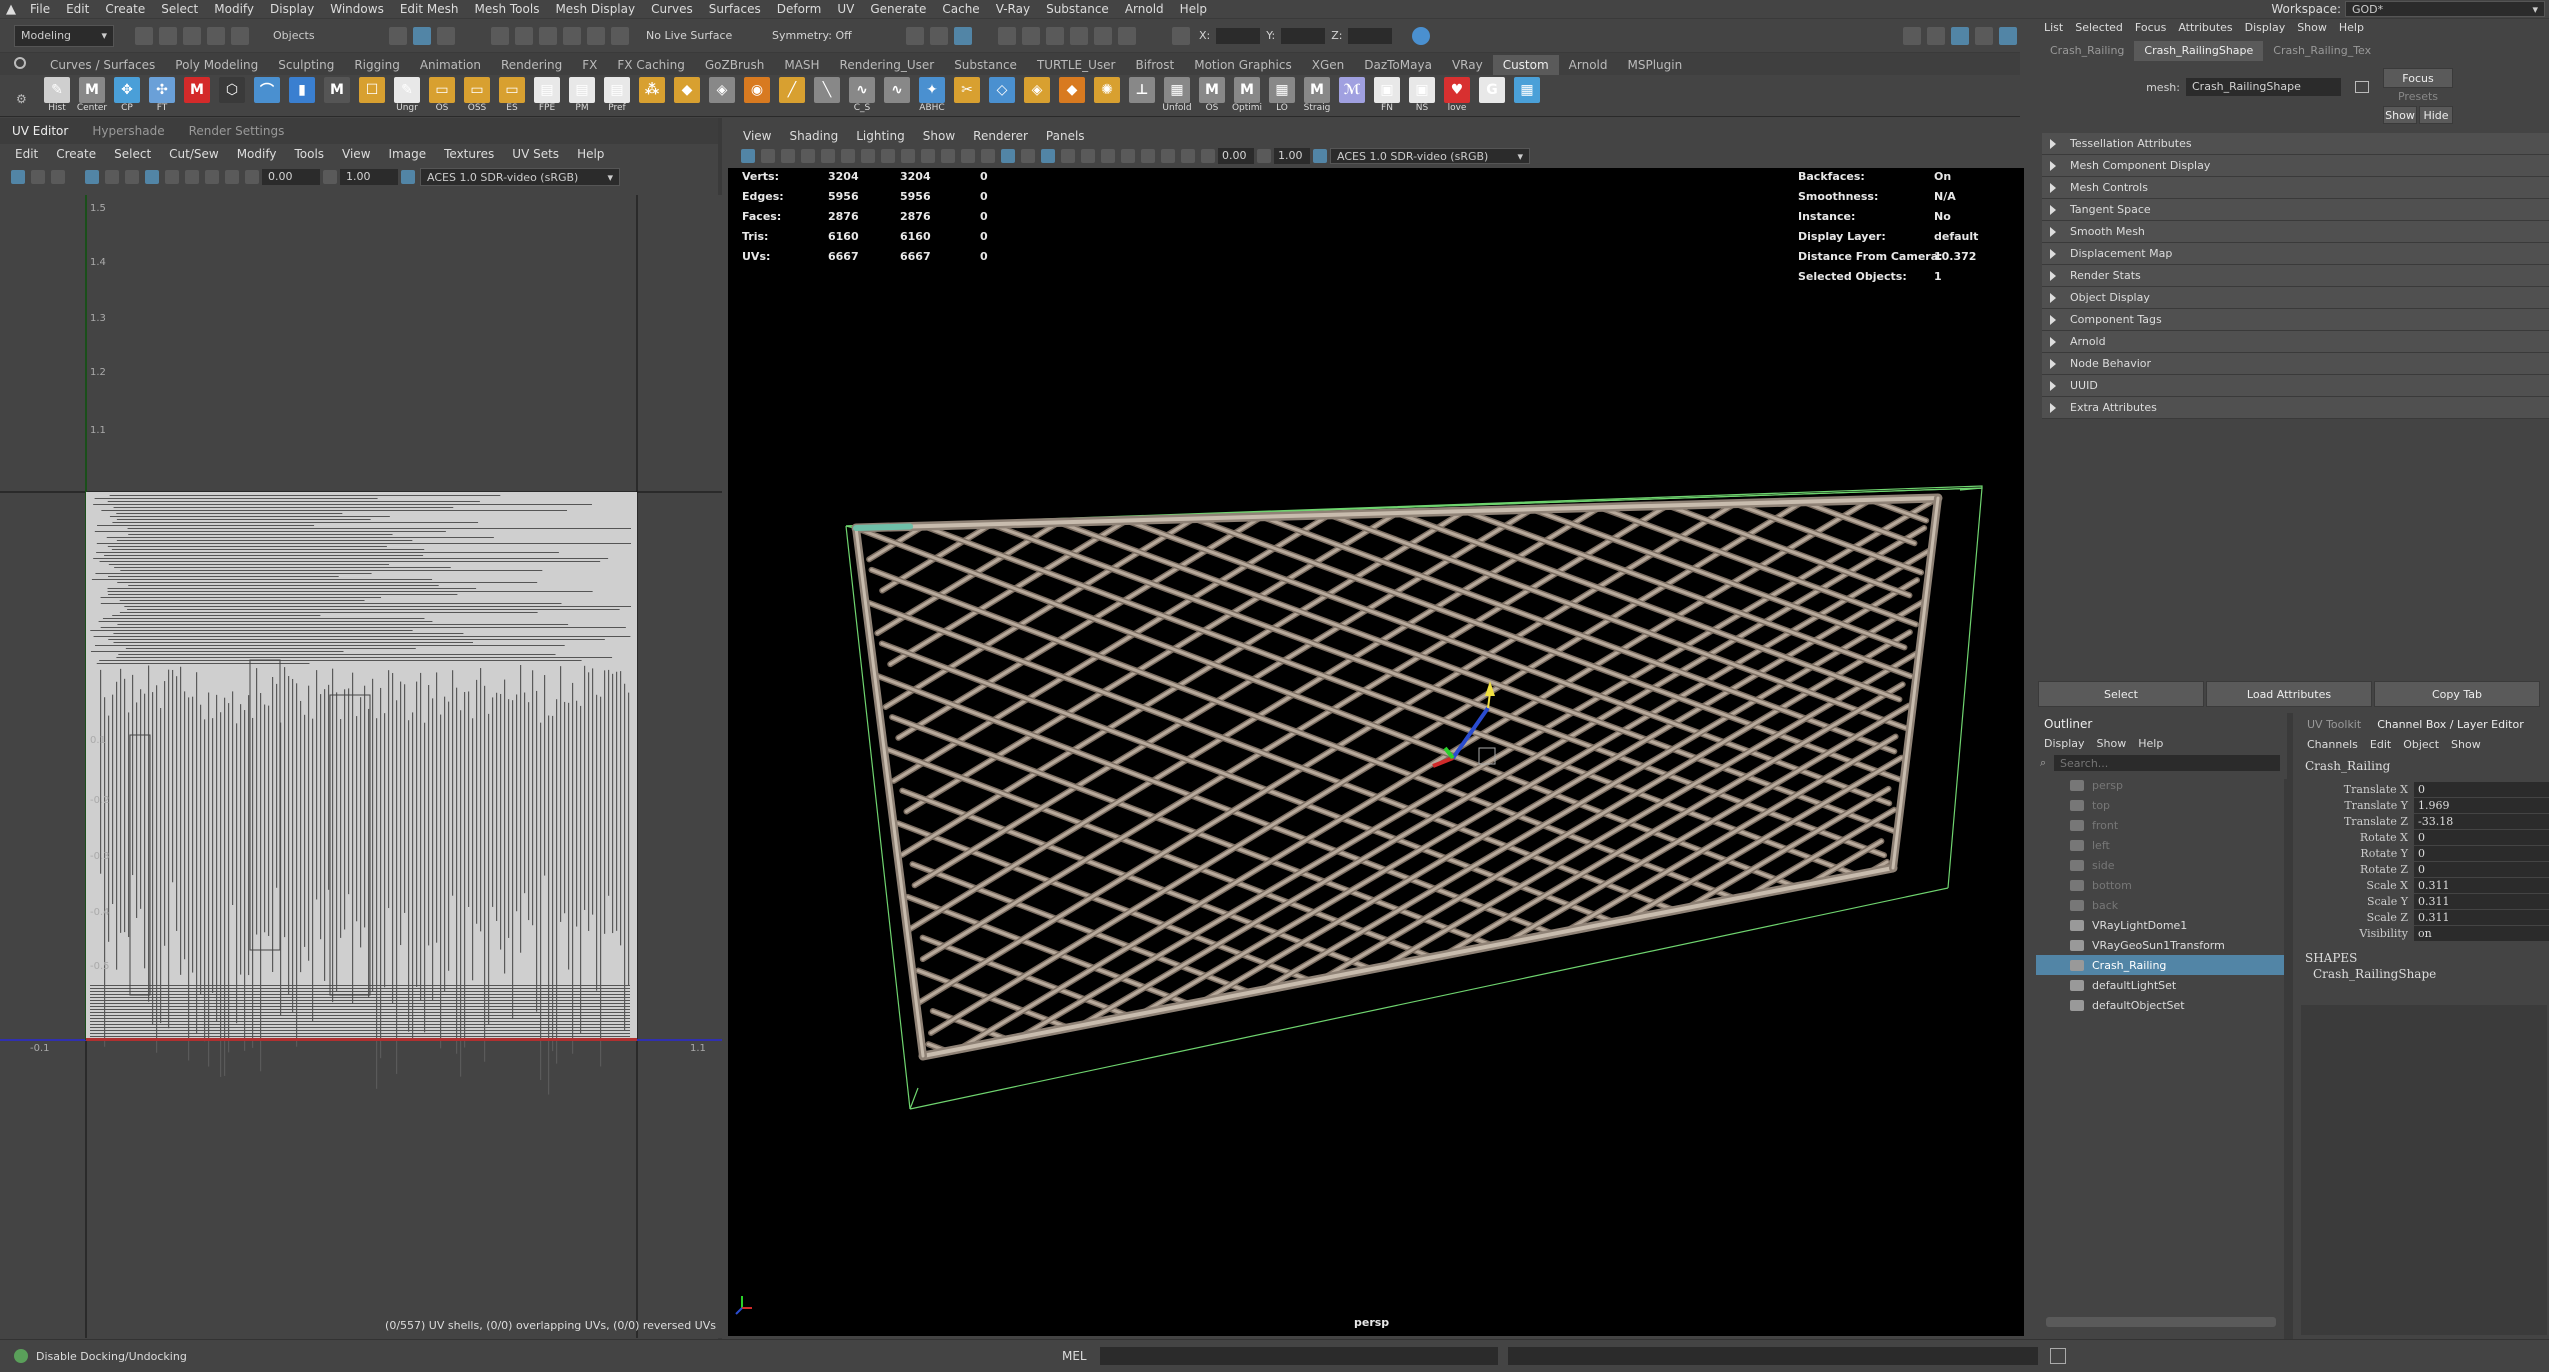 This screenshot has width=2549, height=1372. Describe the element at coordinates (1421, 35) in the screenshot. I see `sign-in-icon` at that location.